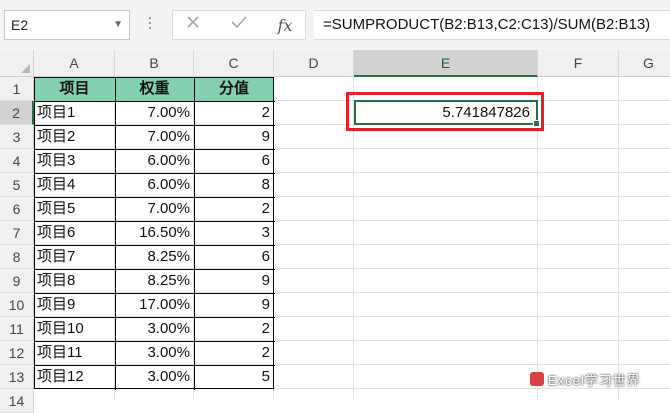 The width and height of the screenshot is (670, 413). What do you see at coordinates (314, 63) in the screenshot?
I see `column-header-d: D` at bounding box center [314, 63].